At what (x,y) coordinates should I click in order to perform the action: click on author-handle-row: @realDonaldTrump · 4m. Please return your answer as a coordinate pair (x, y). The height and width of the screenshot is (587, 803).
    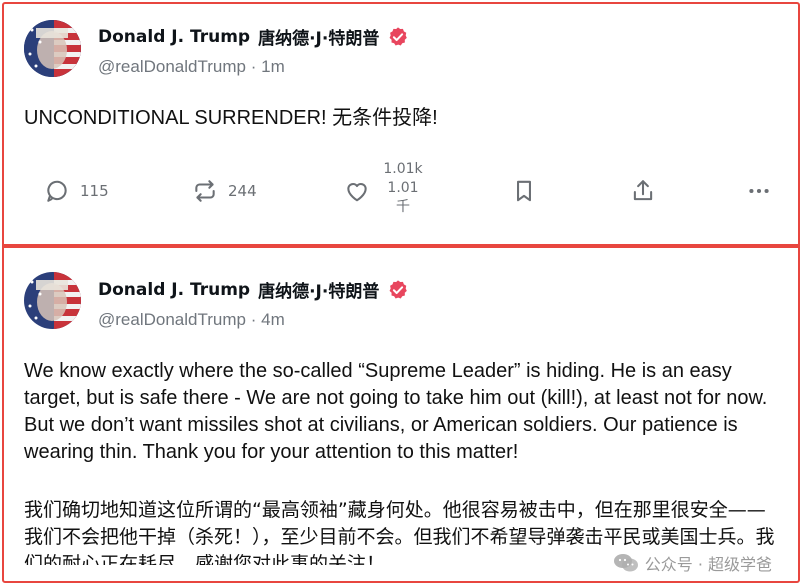
    Looking at the image, I should click on (191, 320).